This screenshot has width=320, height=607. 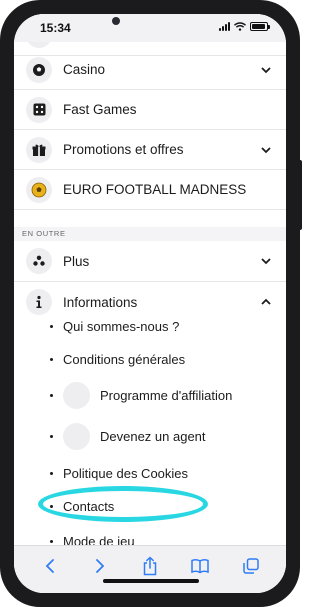 I want to click on back-icon, so click(x=49, y=566).